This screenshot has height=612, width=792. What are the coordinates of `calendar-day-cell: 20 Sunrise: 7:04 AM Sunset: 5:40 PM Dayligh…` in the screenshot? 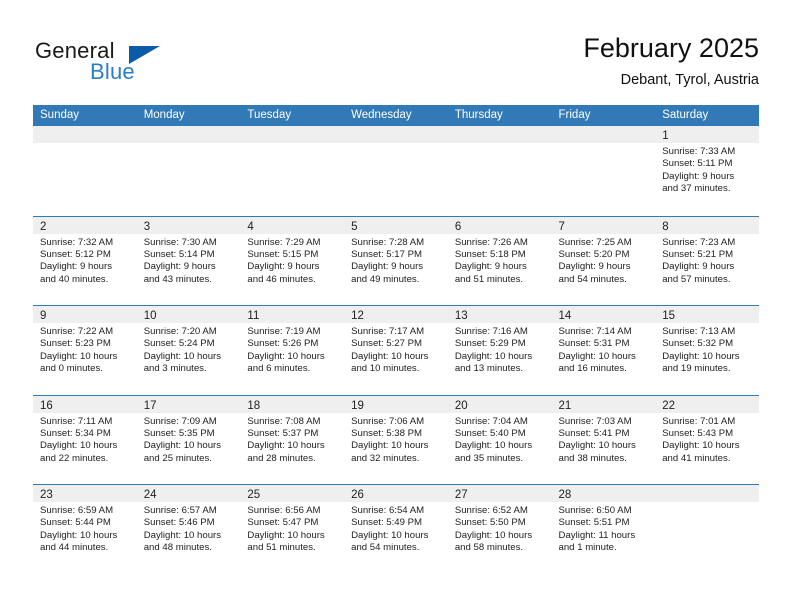 It's located at (499, 439).